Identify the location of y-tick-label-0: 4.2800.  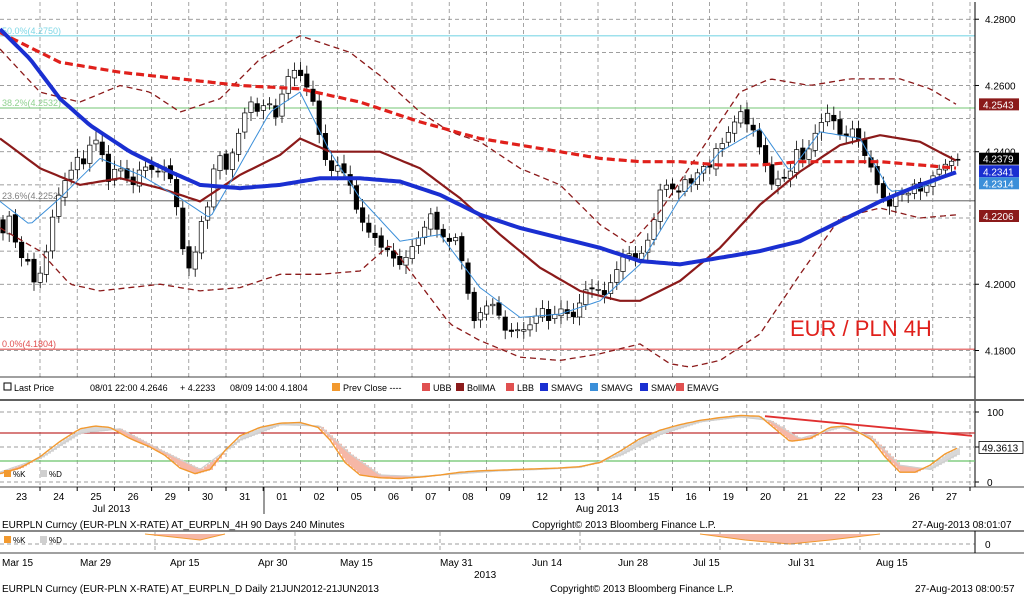
(1000, 20).